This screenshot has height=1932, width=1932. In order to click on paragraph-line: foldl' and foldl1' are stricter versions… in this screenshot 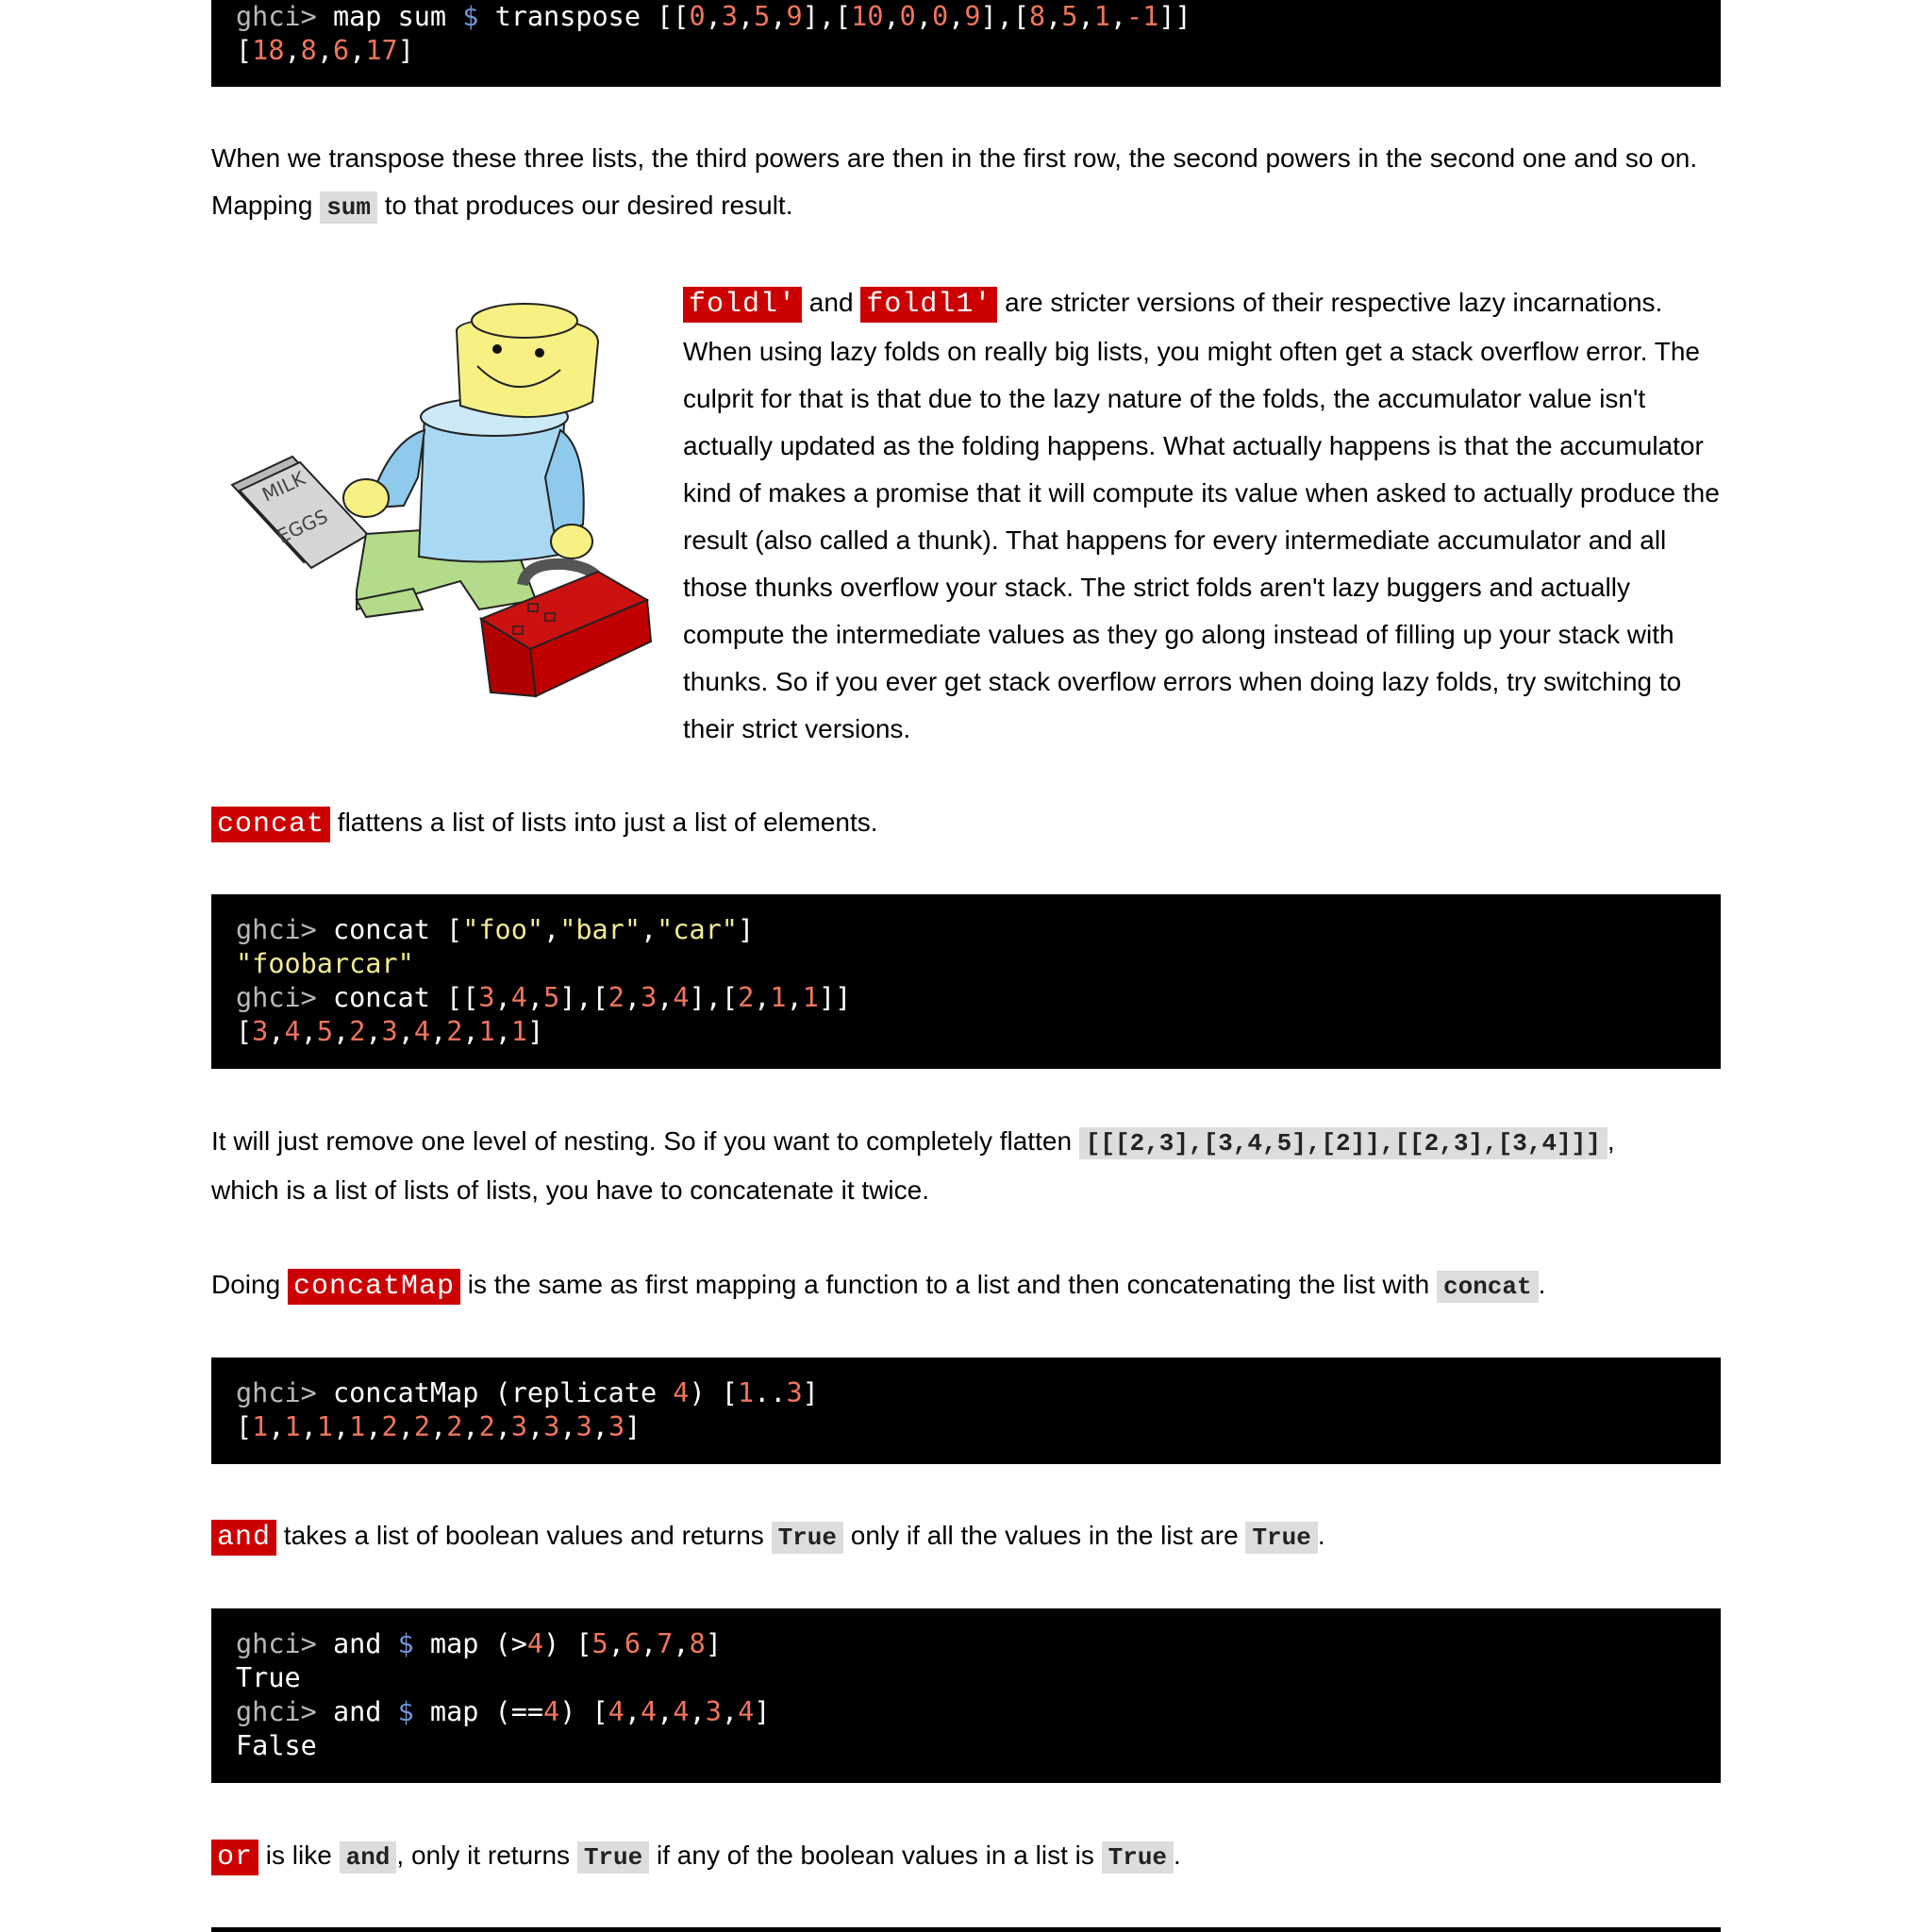, I will do `click(1206, 304)`.